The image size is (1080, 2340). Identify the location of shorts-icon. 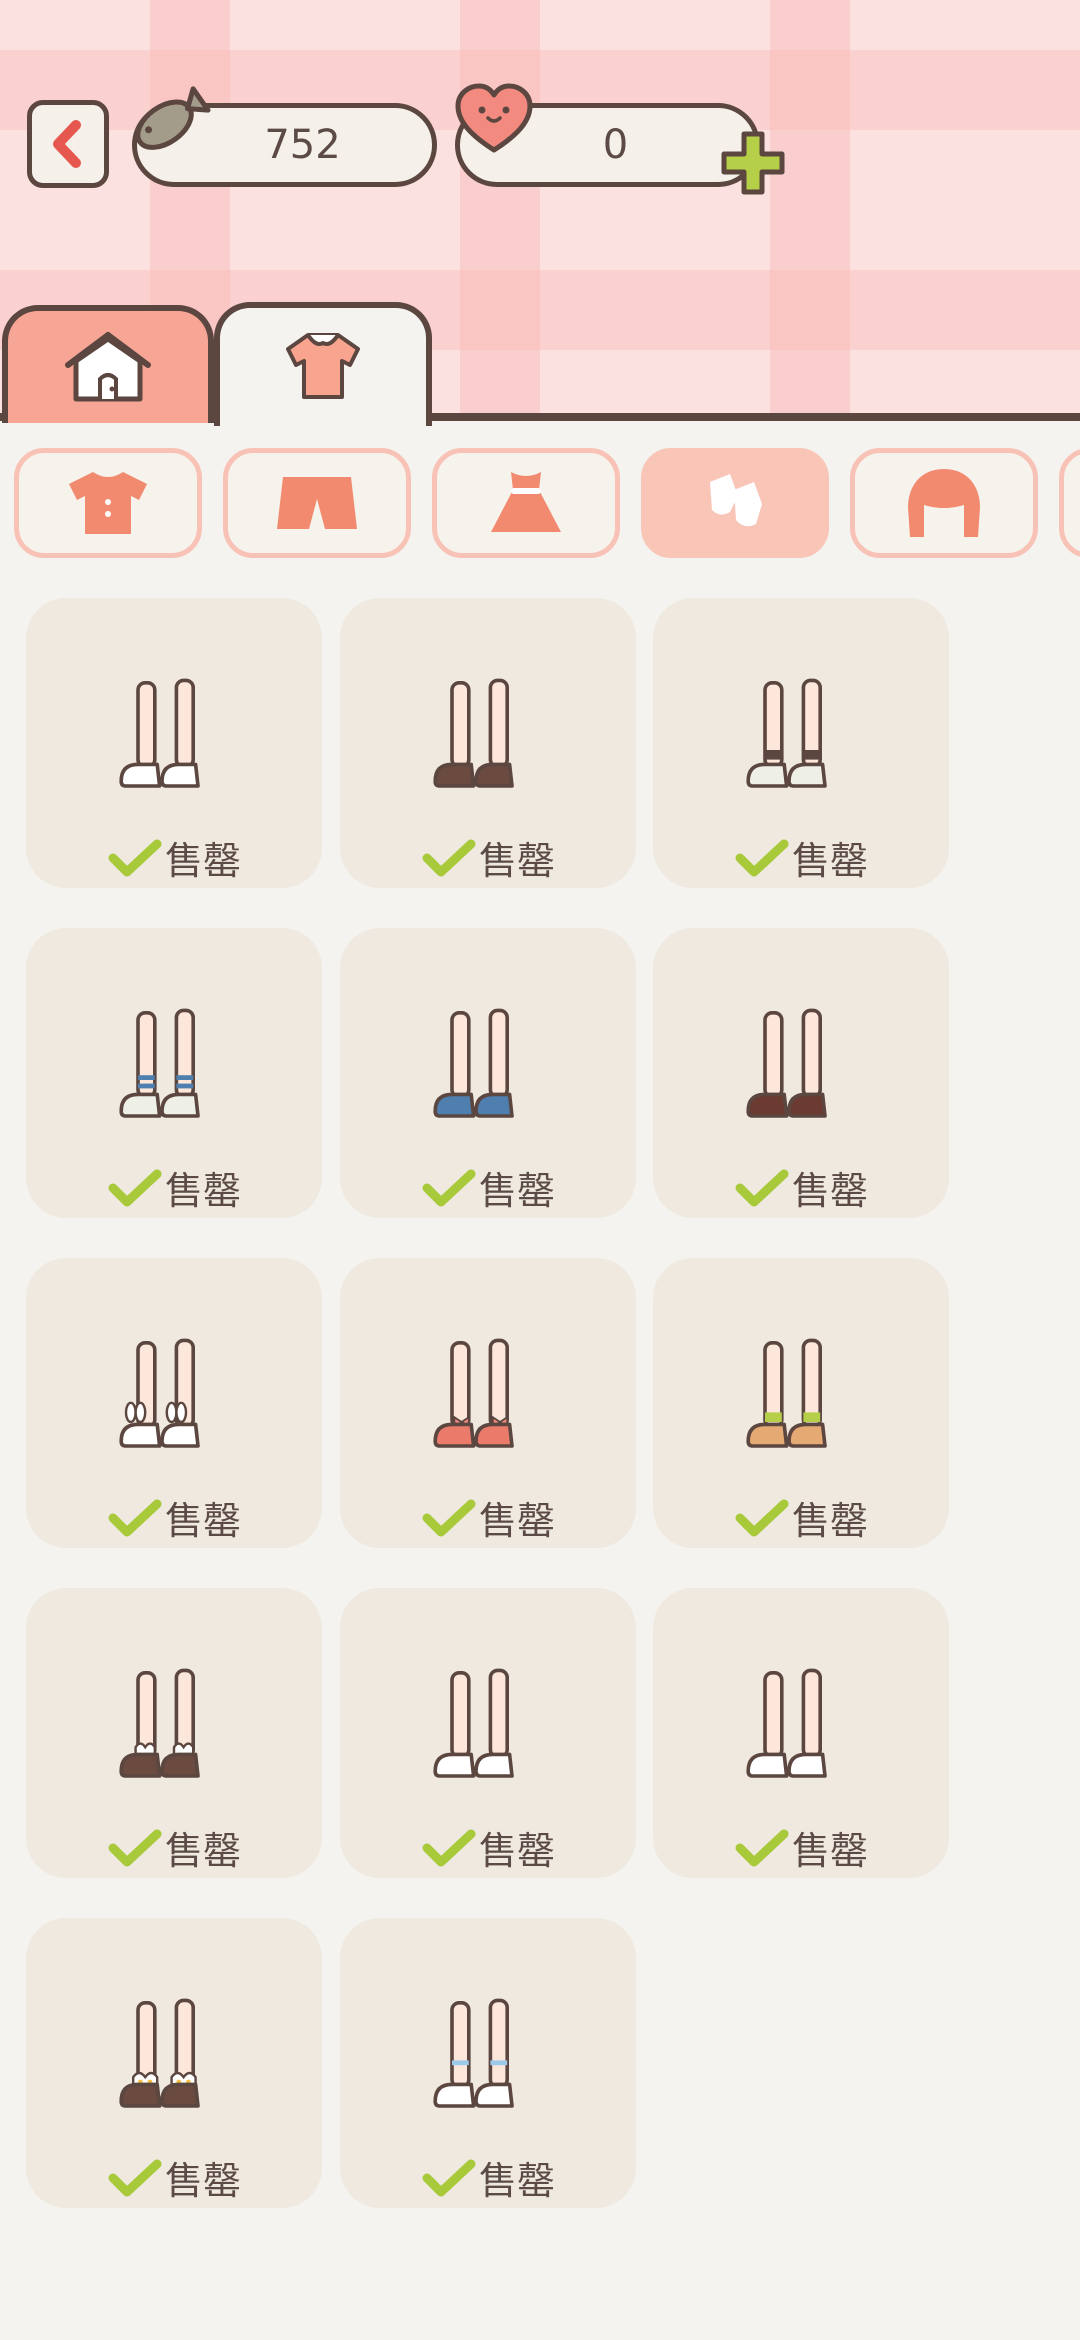
(317, 503).